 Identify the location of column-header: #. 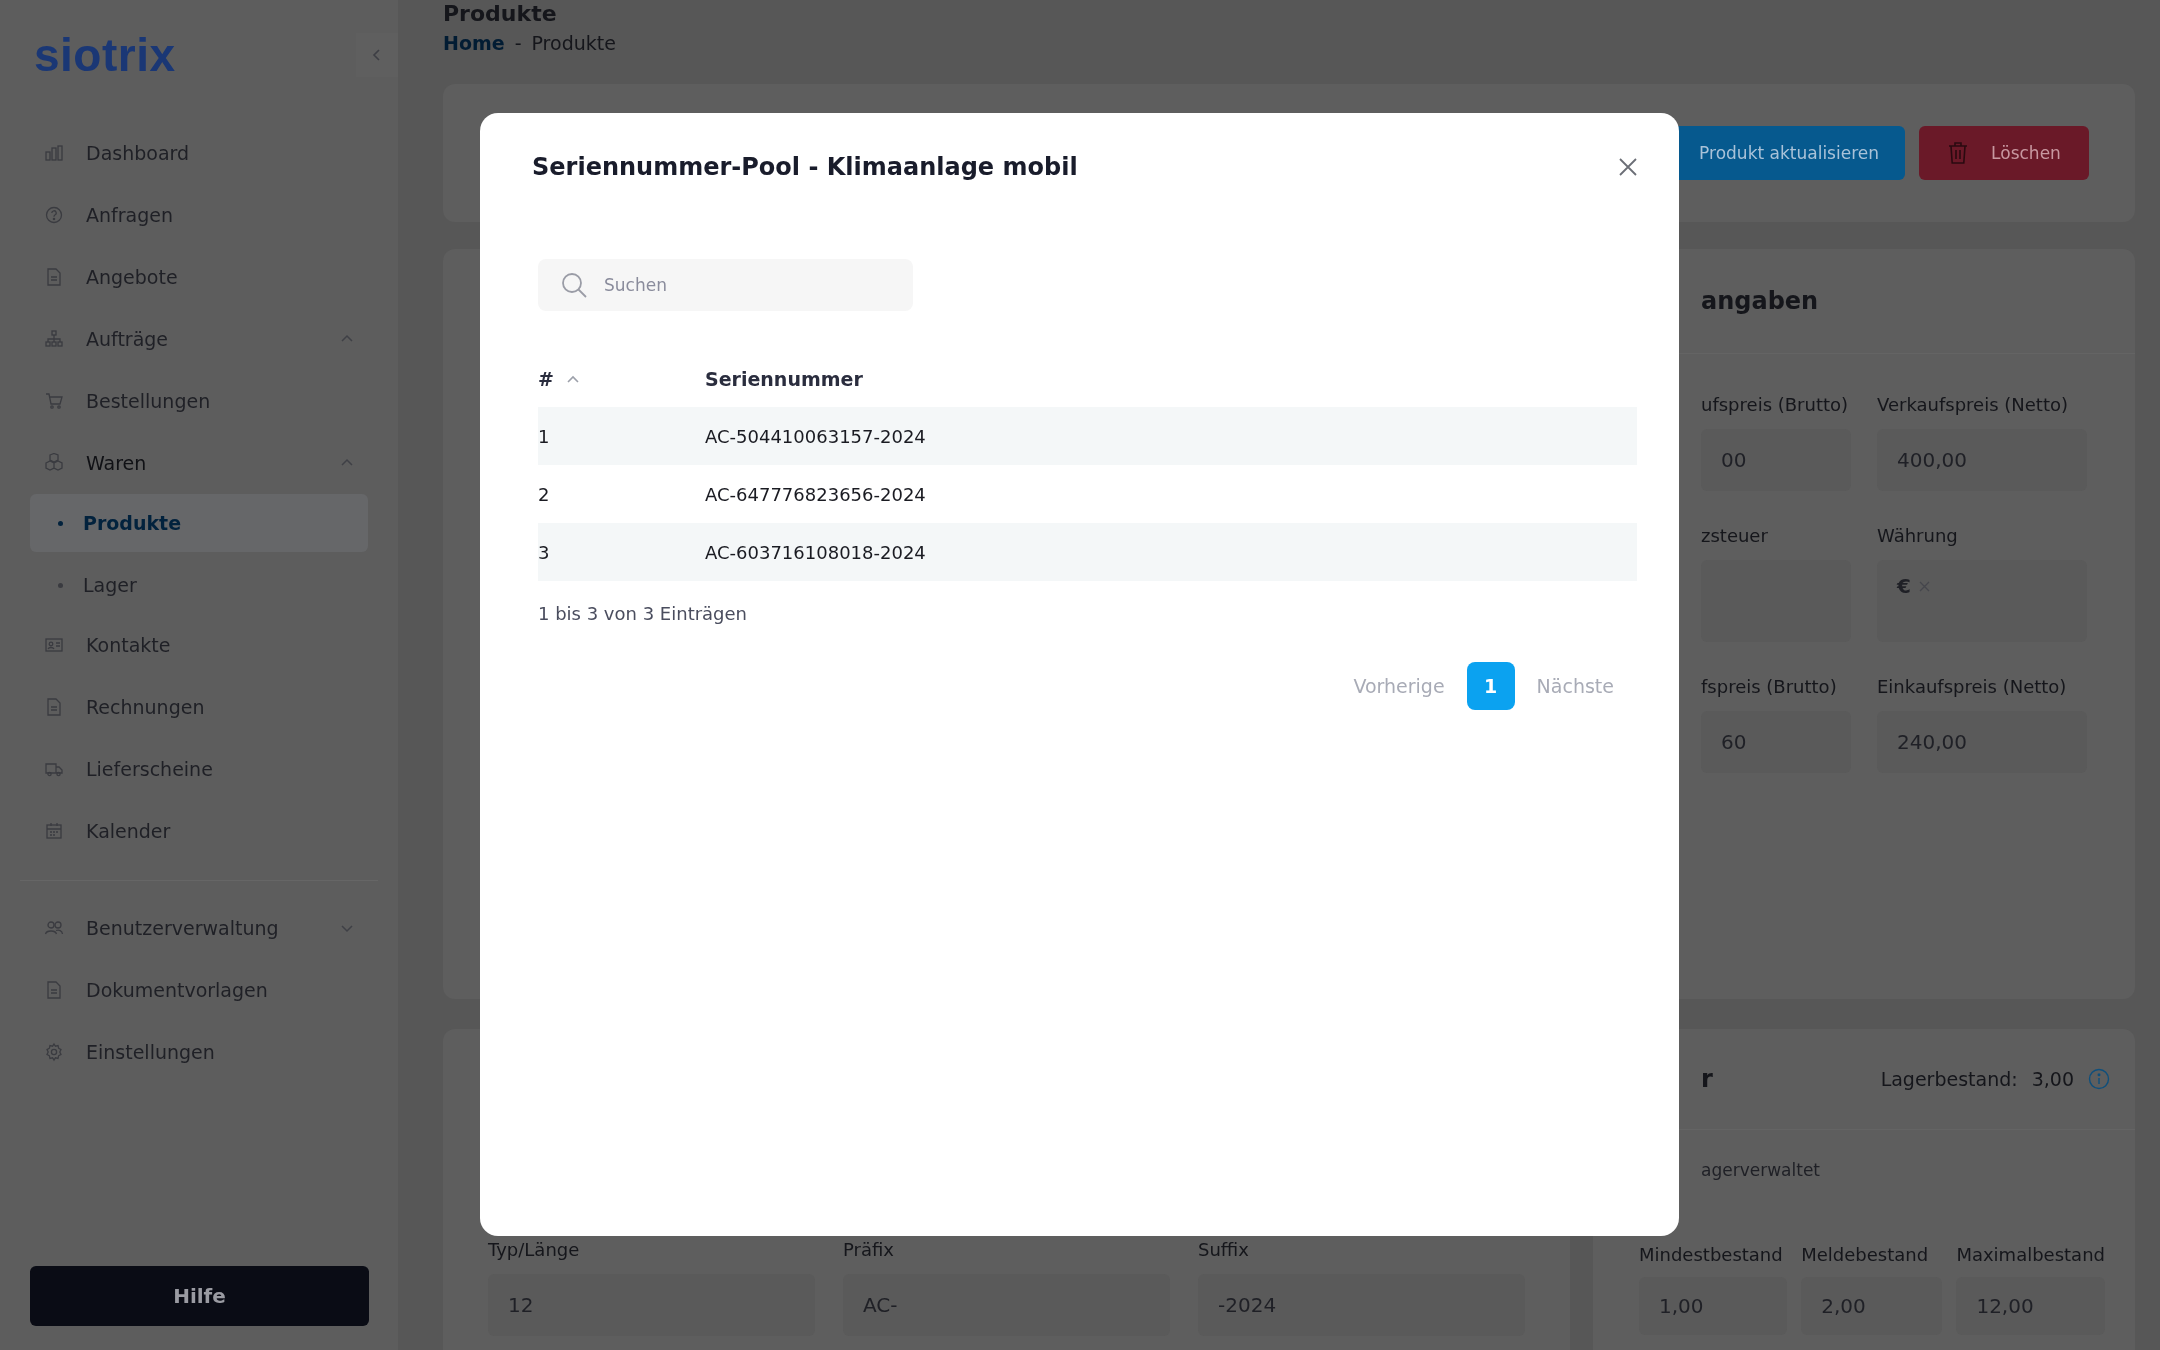
(621, 379).